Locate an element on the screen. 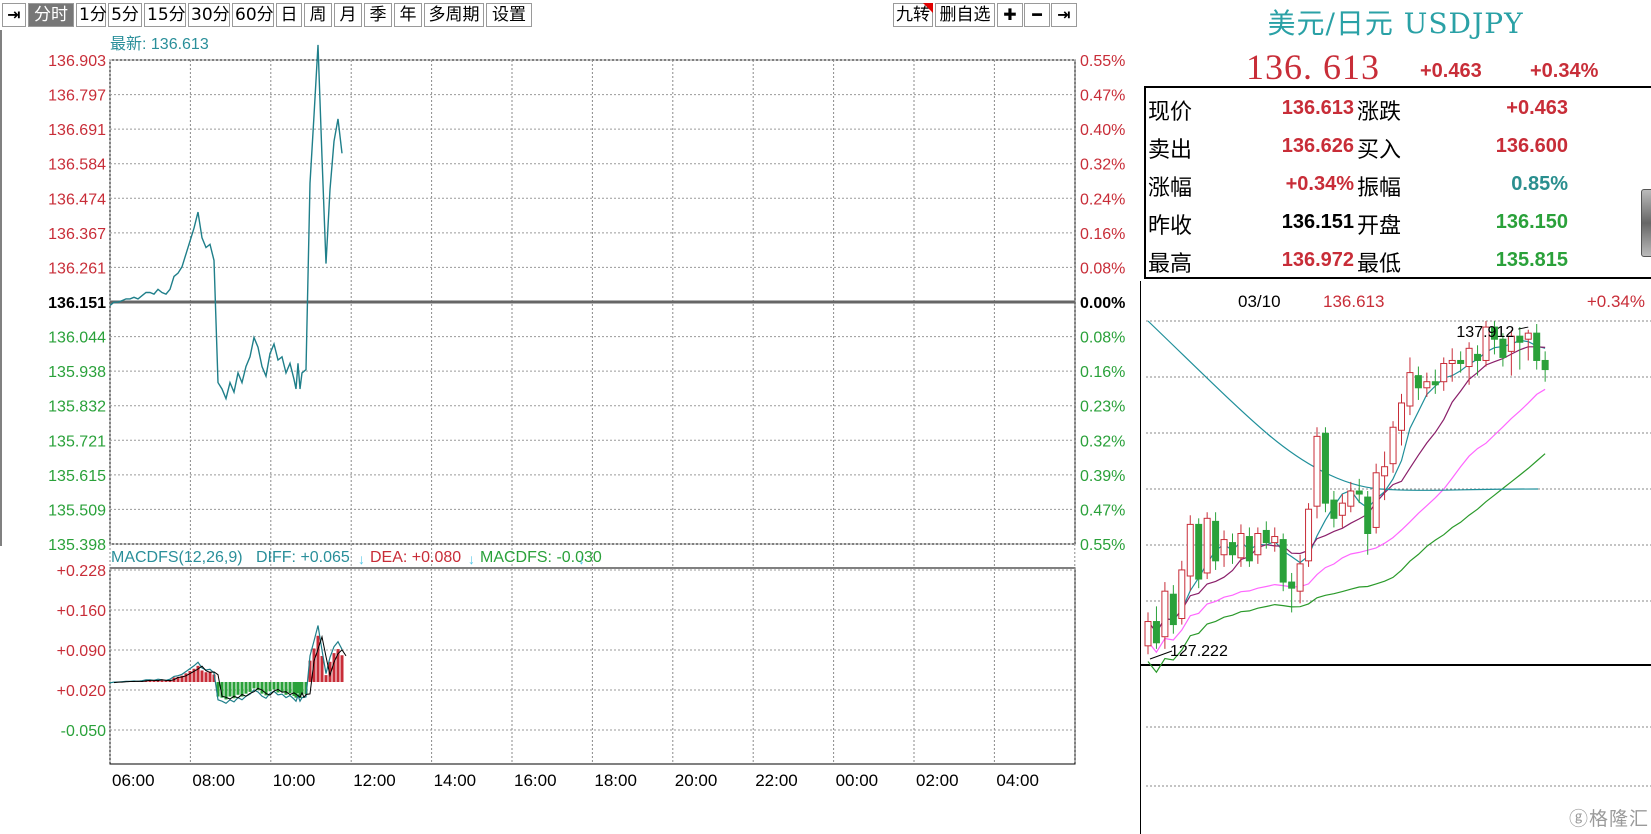 This screenshot has width=1651, height=834. y-tick-right: 0.16% is located at coordinates (1102, 372).